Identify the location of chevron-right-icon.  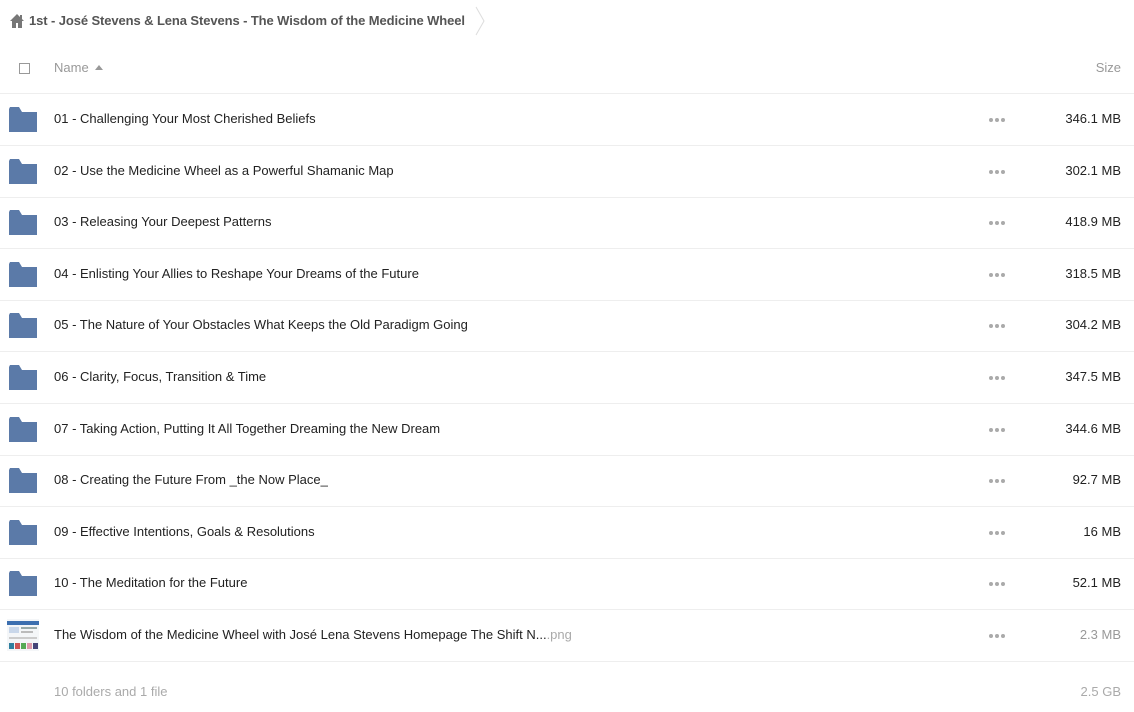
(480, 21).